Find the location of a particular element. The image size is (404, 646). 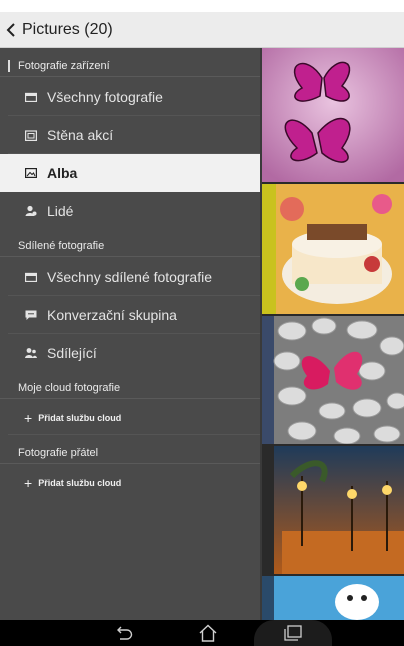

home-icon is located at coordinates (208, 633).